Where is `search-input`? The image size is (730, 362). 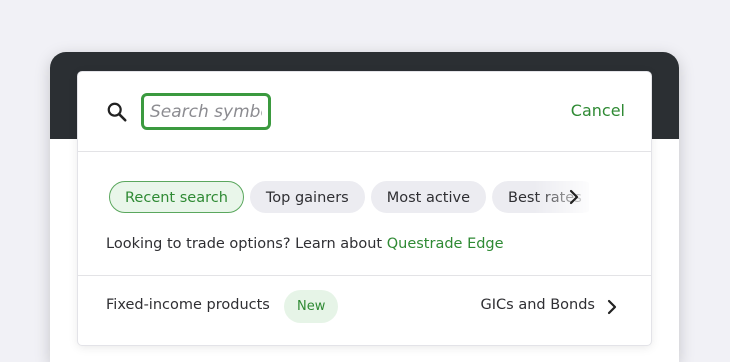 search-input is located at coordinates (206, 111).